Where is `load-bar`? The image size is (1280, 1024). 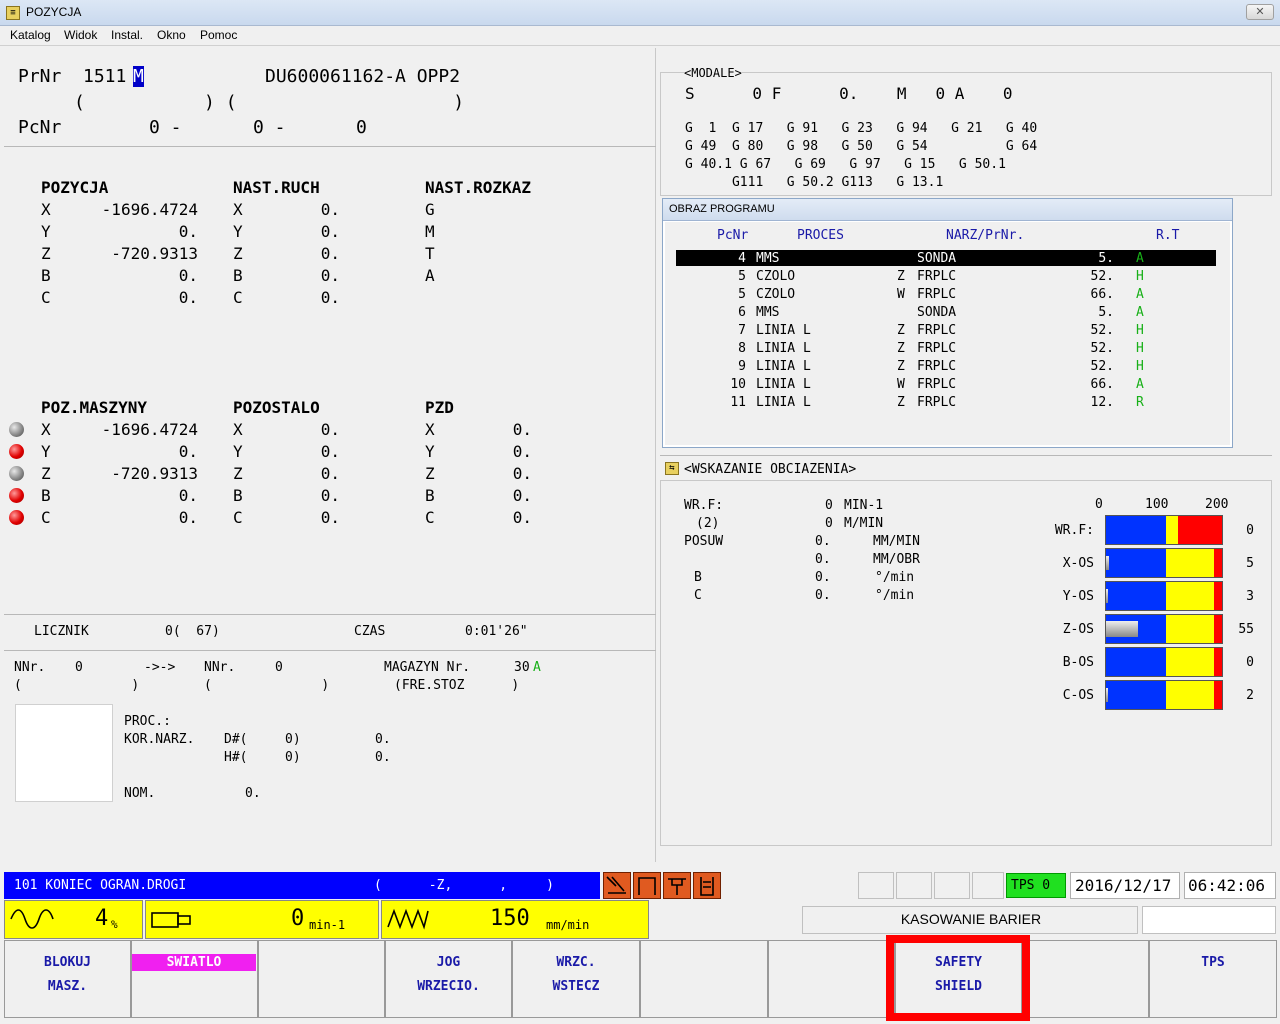 load-bar is located at coordinates (1164, 629).